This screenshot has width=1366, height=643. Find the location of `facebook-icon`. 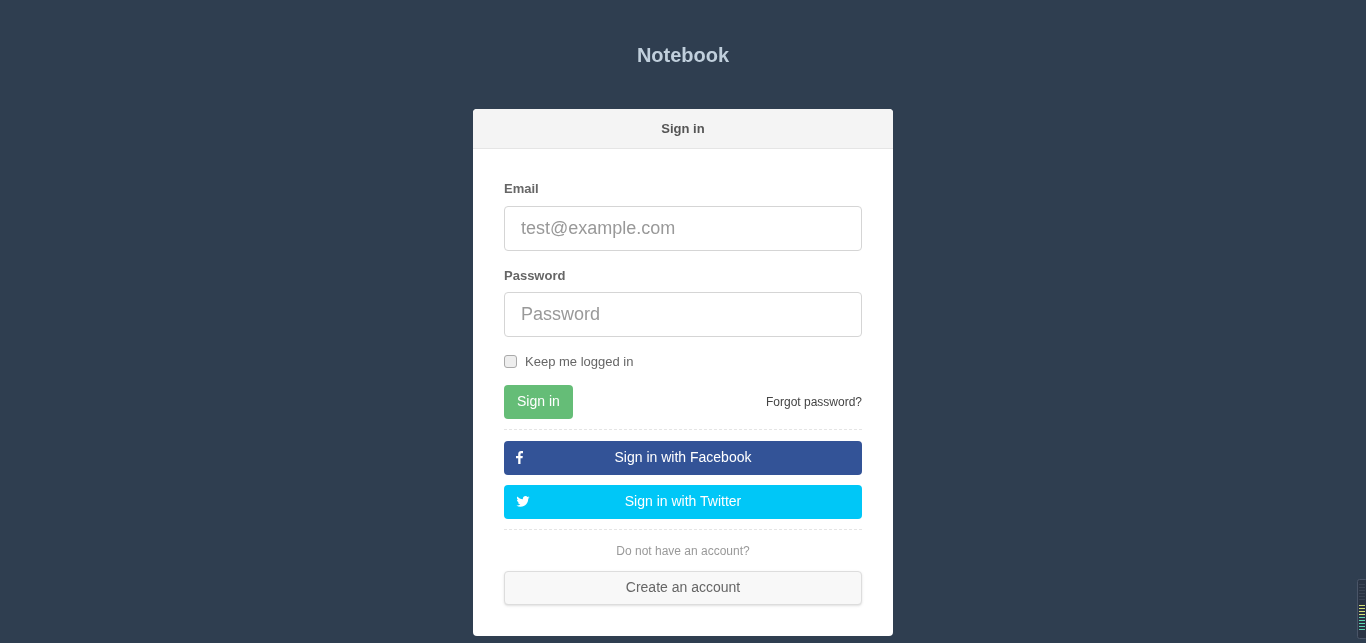

facebook-icon is located at coordinates (519, 457).